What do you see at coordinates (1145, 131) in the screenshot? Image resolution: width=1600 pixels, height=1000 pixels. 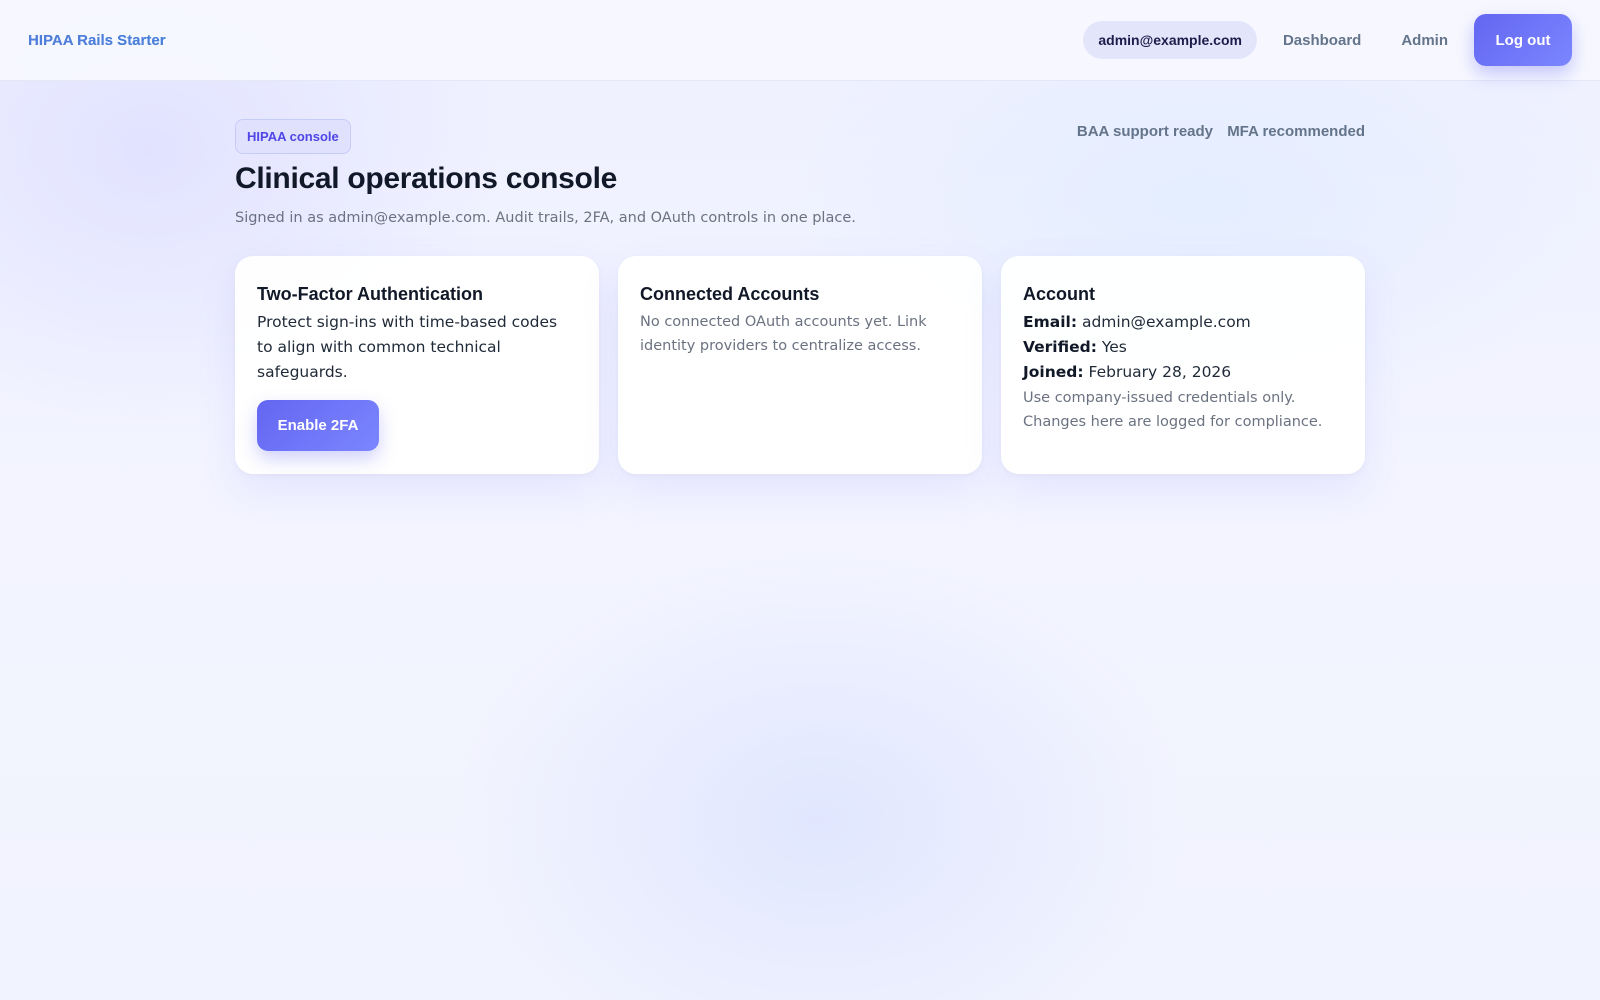 I see `tag-baa-support: BAA support ready` at bounding box center [1145, 131].